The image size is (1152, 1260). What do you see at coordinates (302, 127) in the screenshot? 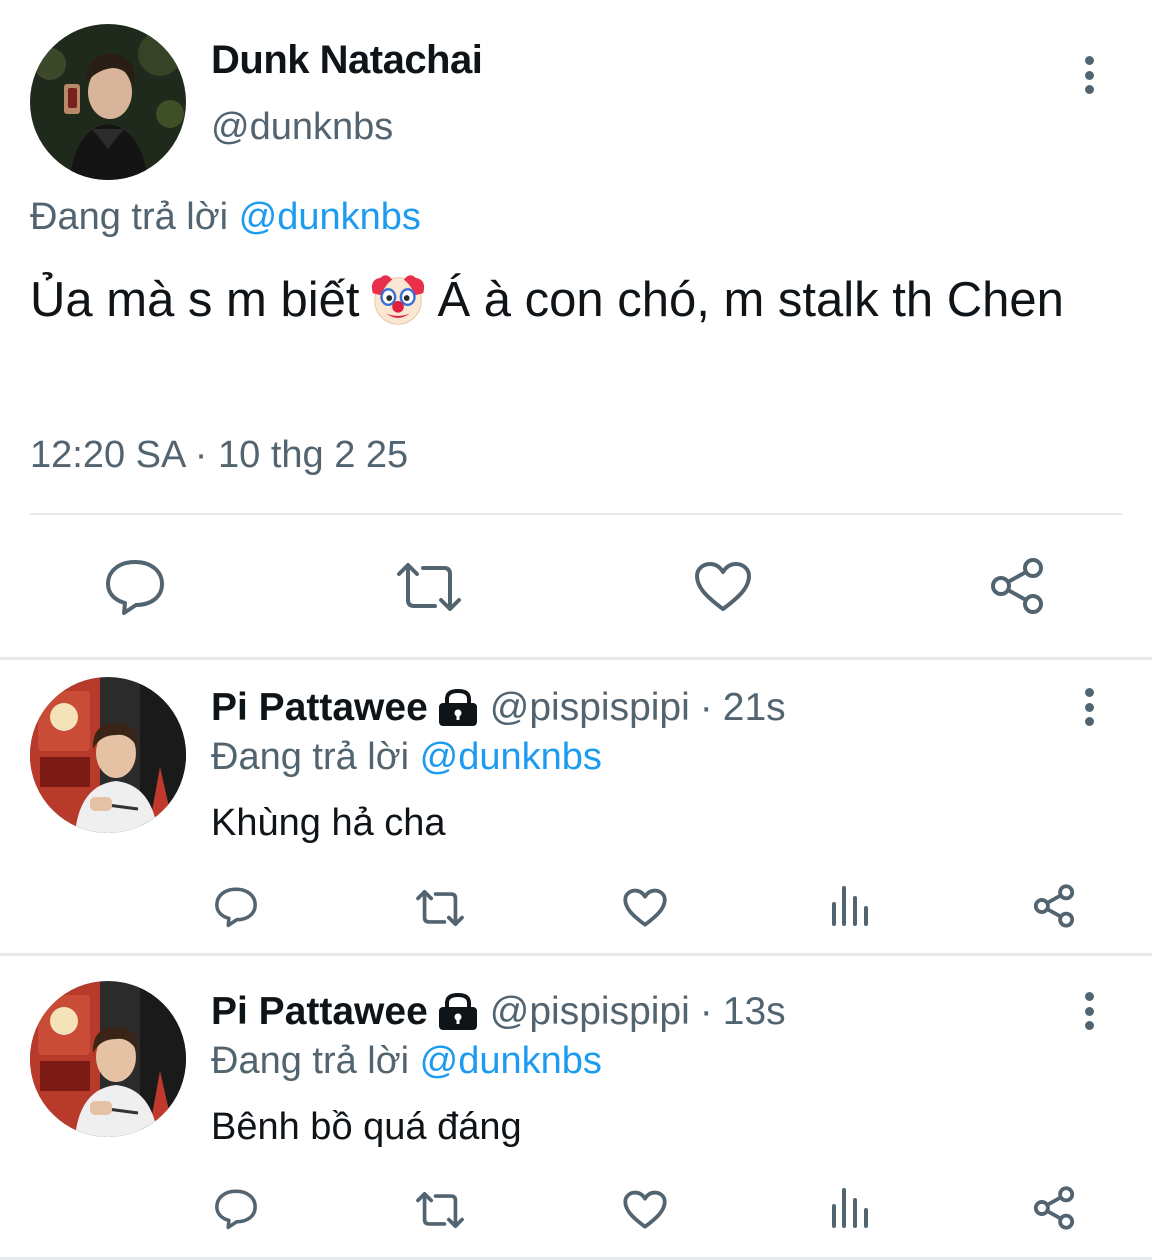
I see `author-handle: @dunknbs` at bounding box center [302, 127].